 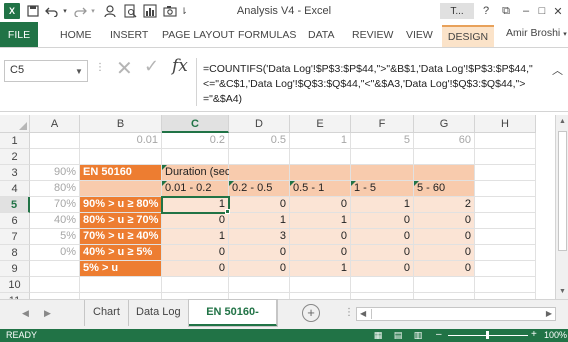 I want to click on horizontal-scroll-thumb, so click(x=456, y=314).